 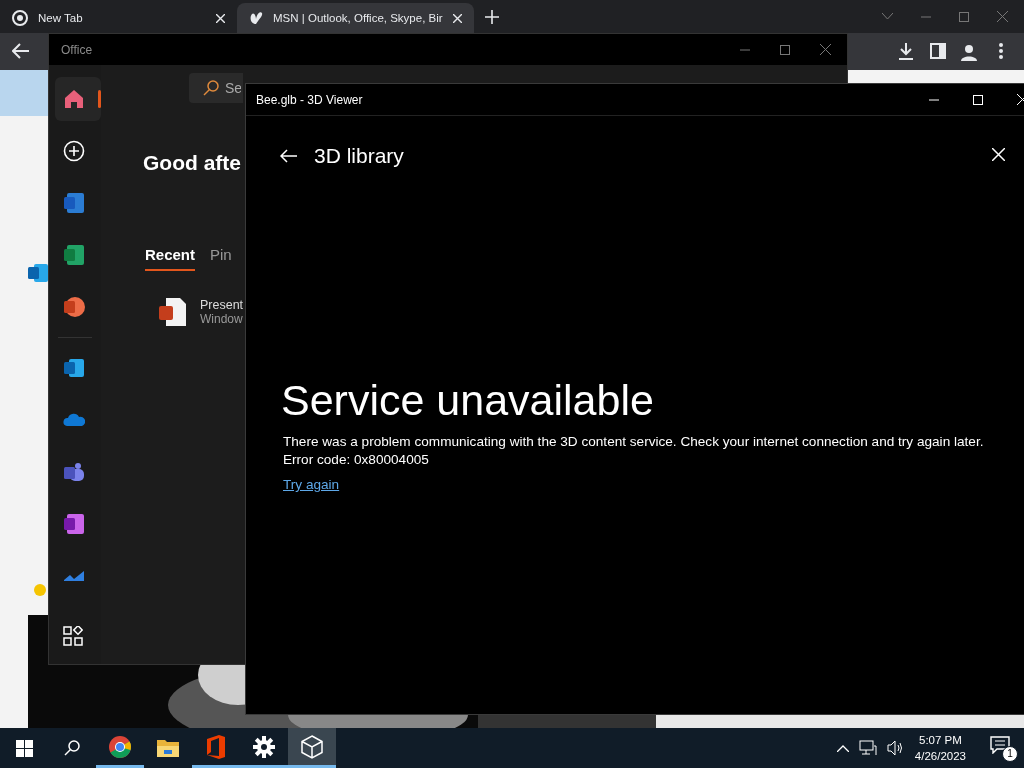 What do you see at coordinates (222, 305) in the screenshot?
I see `file-name: Present` at bounding box center [222, 305].